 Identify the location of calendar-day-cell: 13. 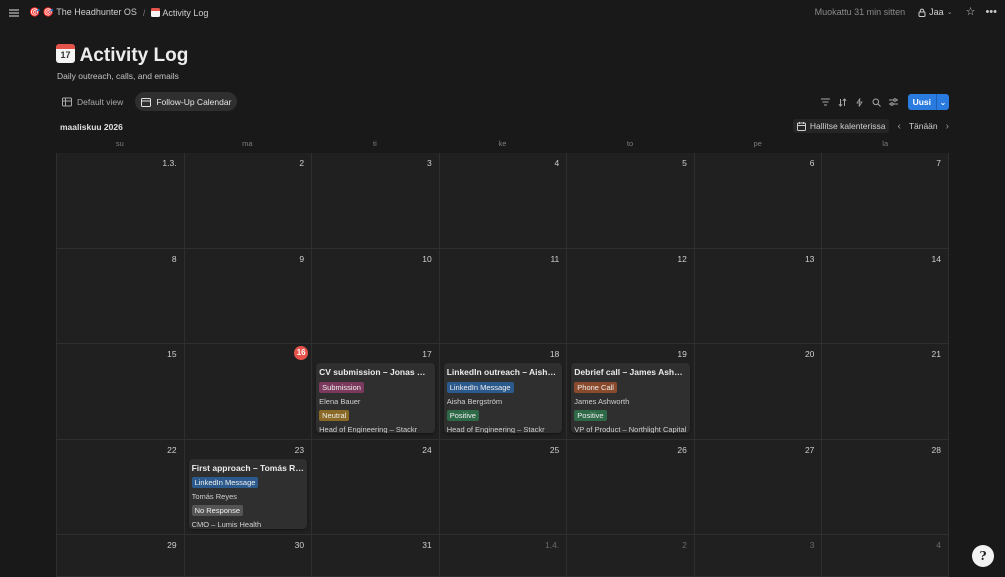
(757, 296).